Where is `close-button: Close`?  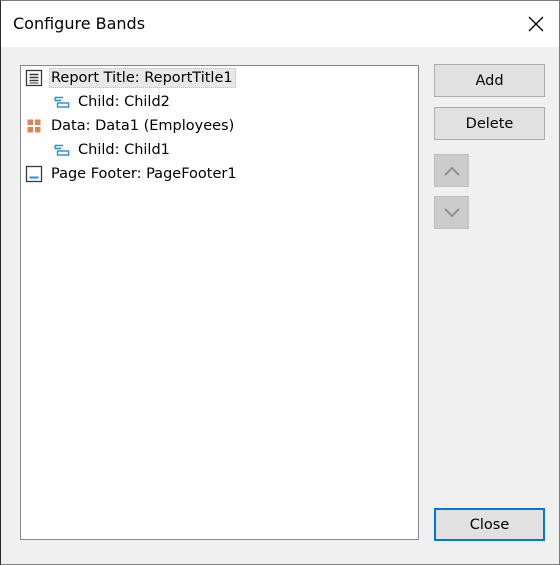 close-button: Close is located at coordinates (489, 524).